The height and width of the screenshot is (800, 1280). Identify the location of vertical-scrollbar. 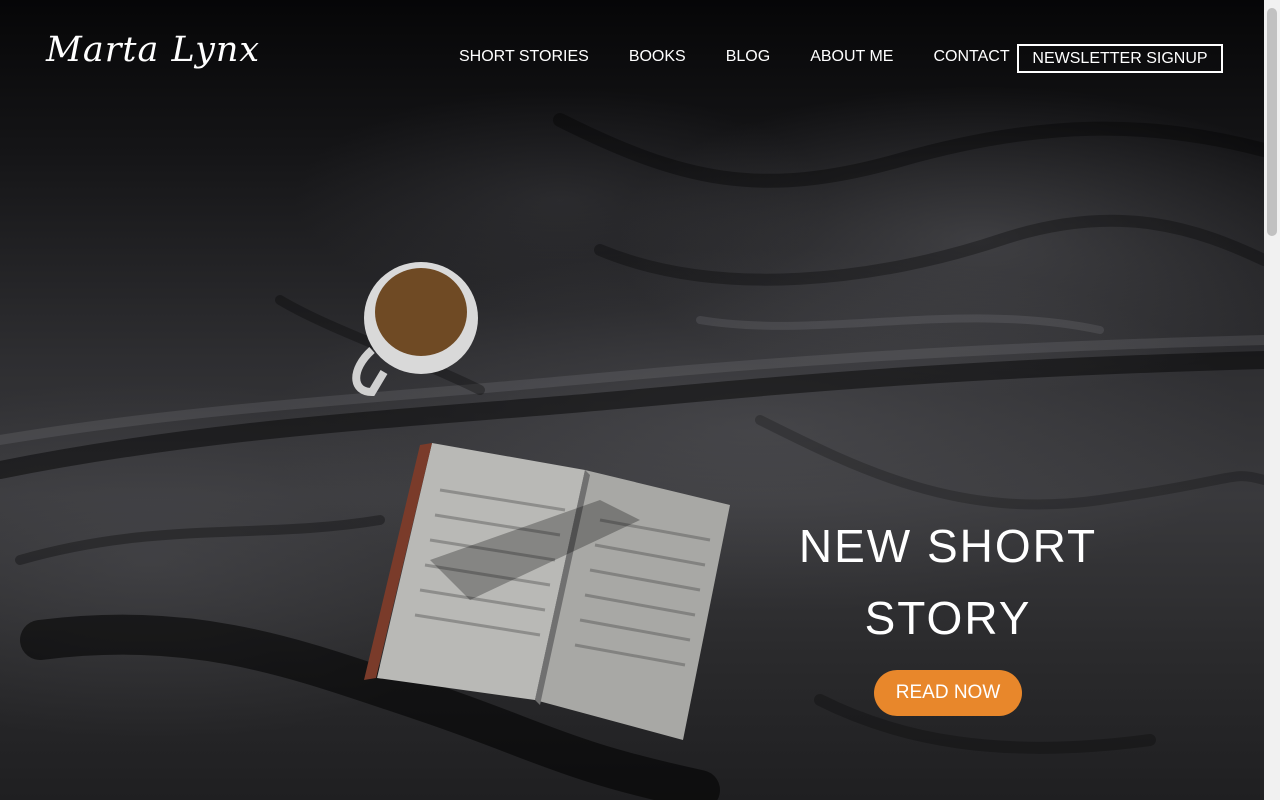
(1272, 400).